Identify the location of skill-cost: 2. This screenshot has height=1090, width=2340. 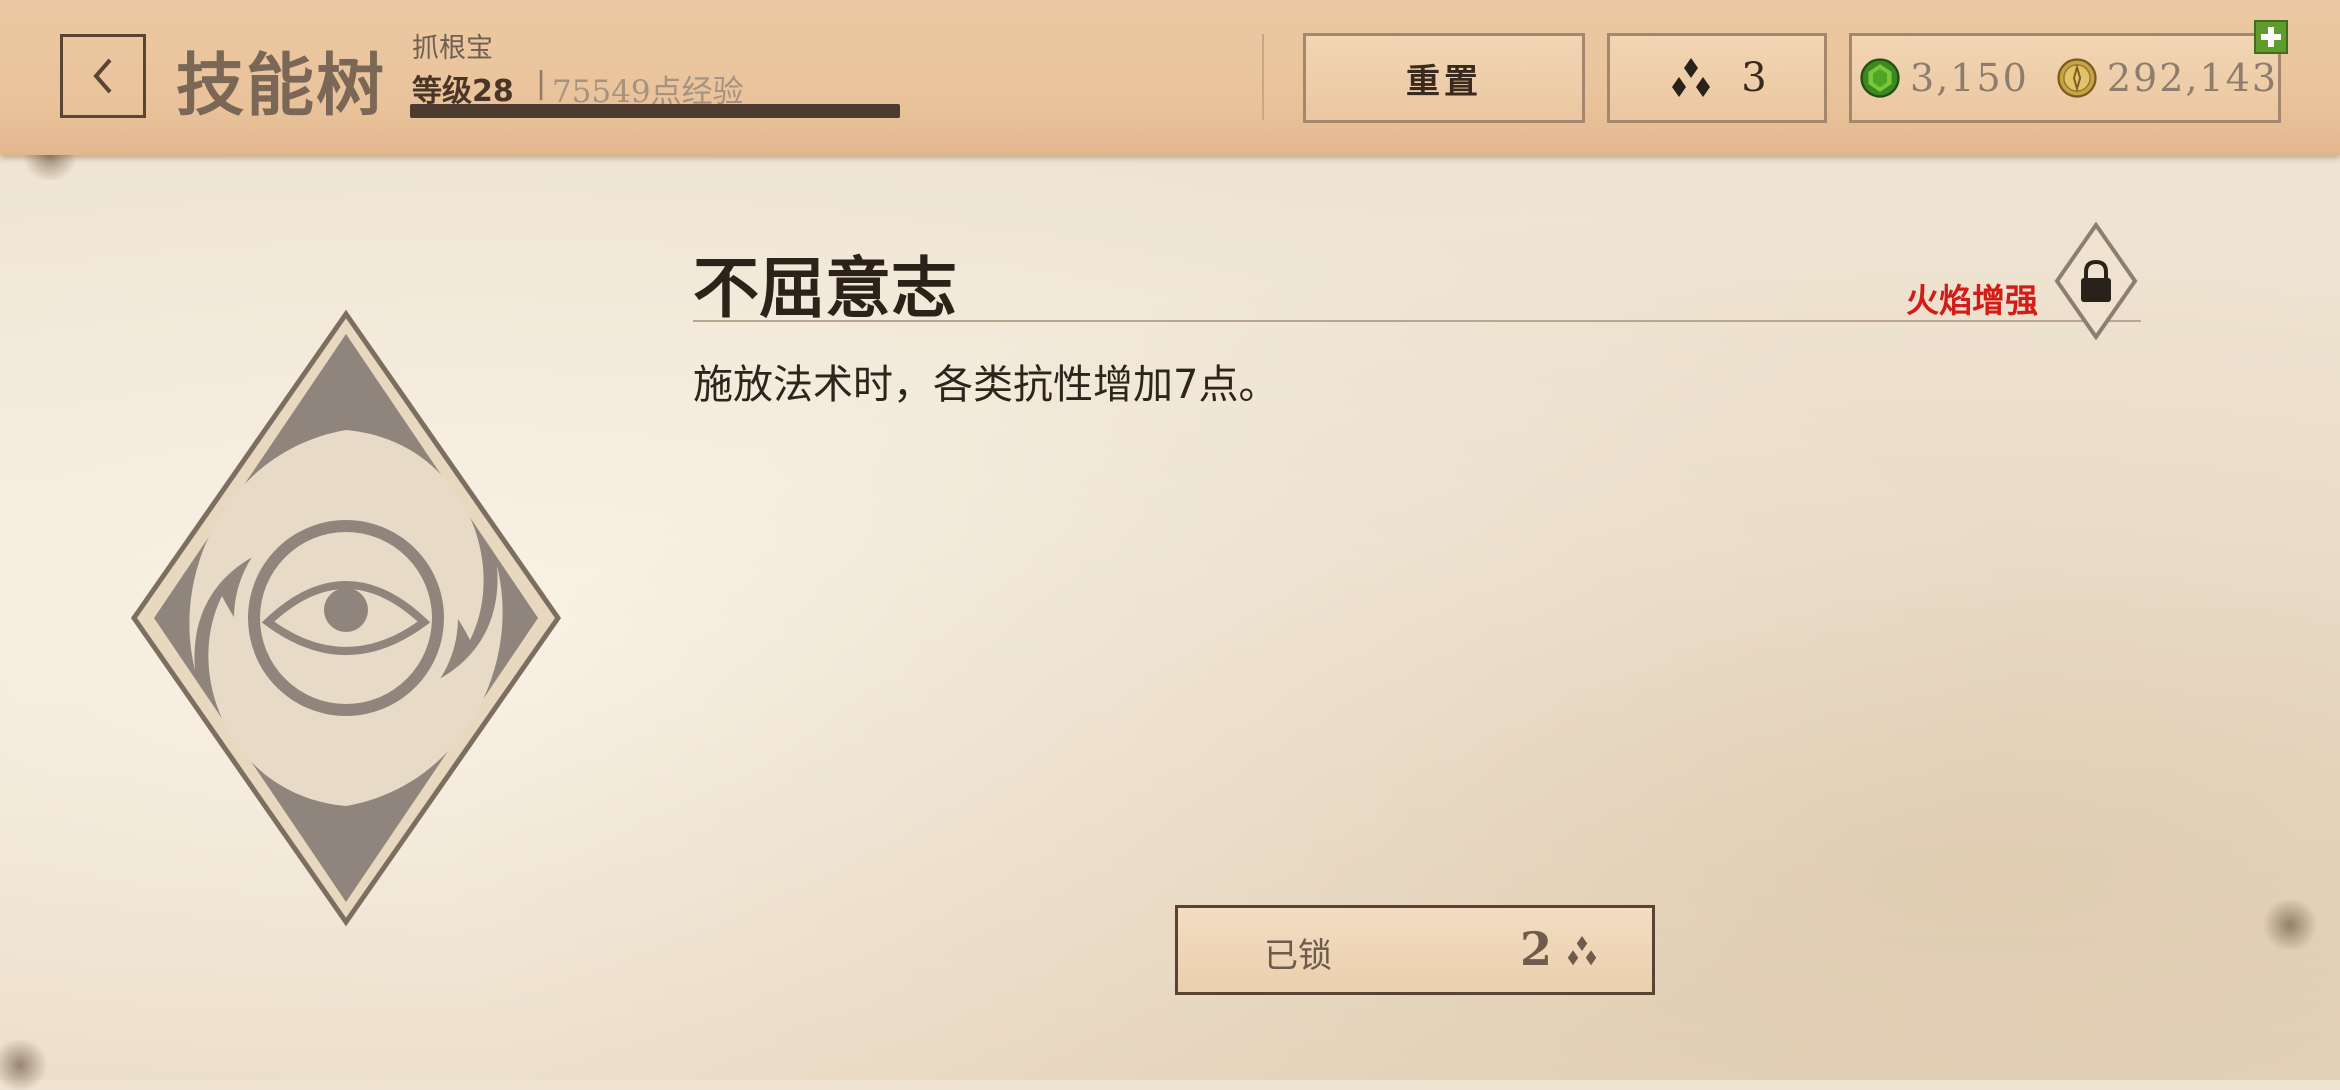
(1536, 949).